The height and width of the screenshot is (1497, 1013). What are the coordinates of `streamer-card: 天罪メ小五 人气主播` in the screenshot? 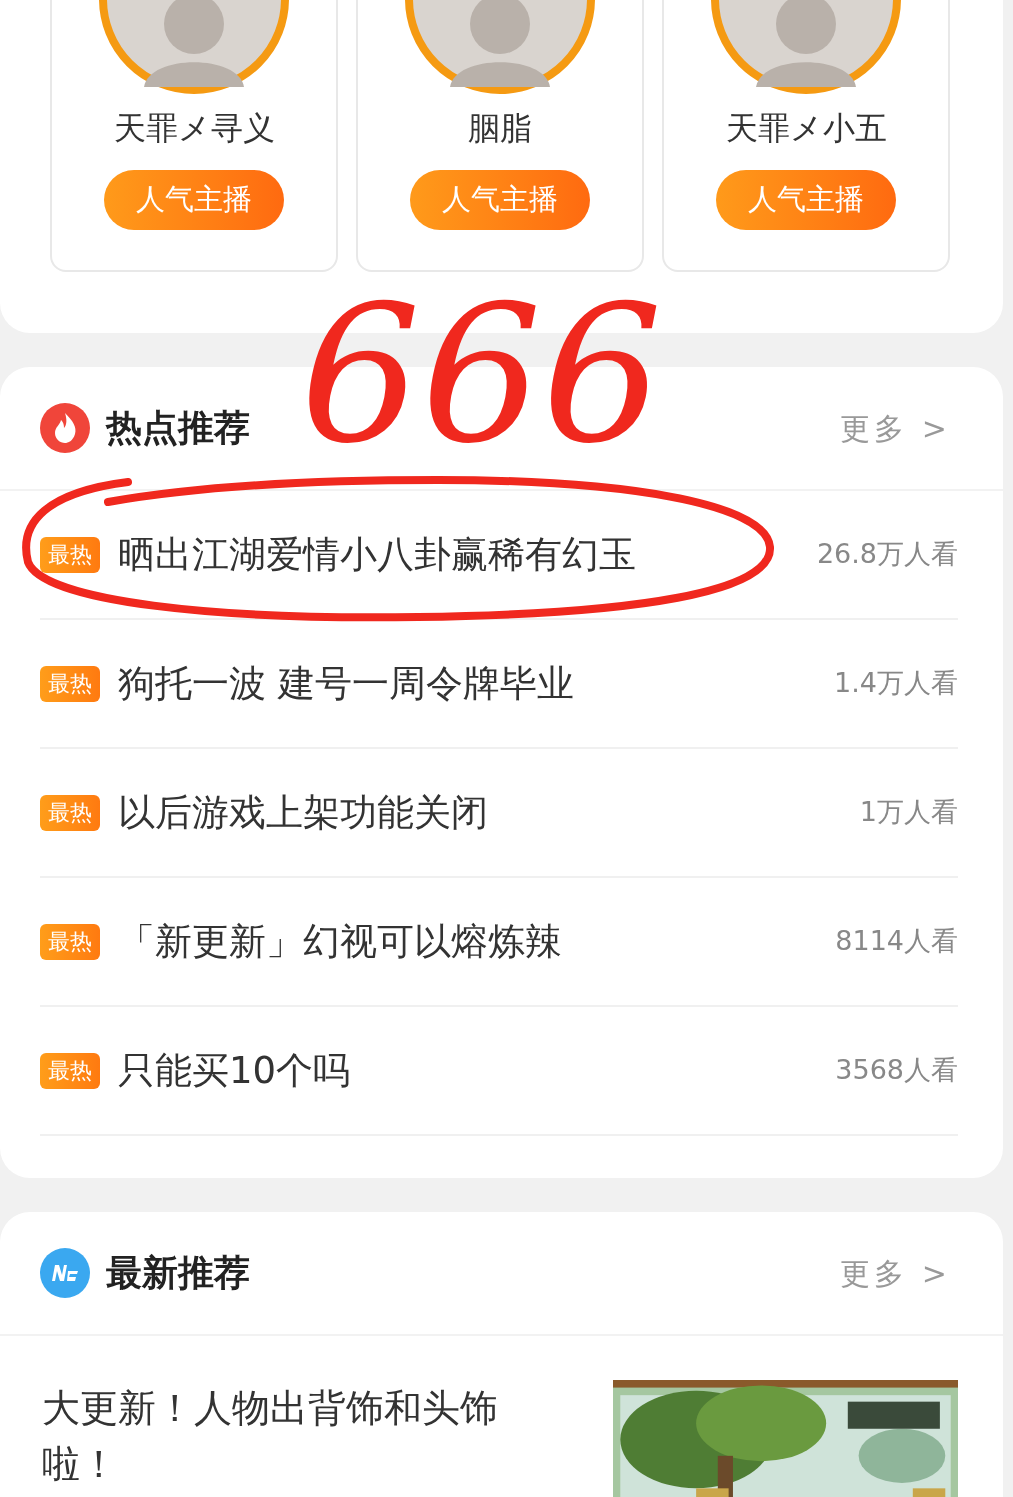 It's located at (806, 136).